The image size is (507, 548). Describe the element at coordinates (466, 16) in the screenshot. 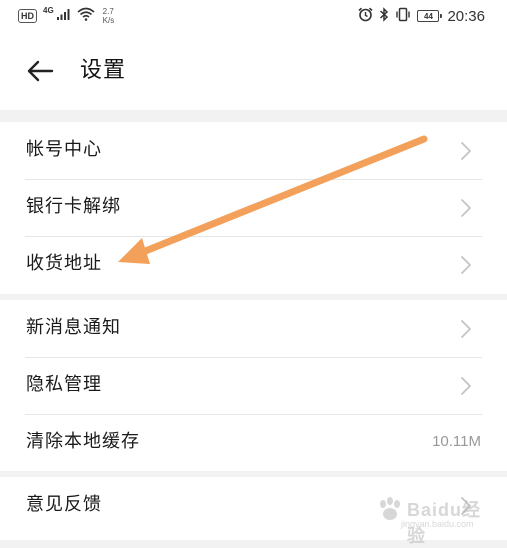

I see `status-time: 20:36` at that location.